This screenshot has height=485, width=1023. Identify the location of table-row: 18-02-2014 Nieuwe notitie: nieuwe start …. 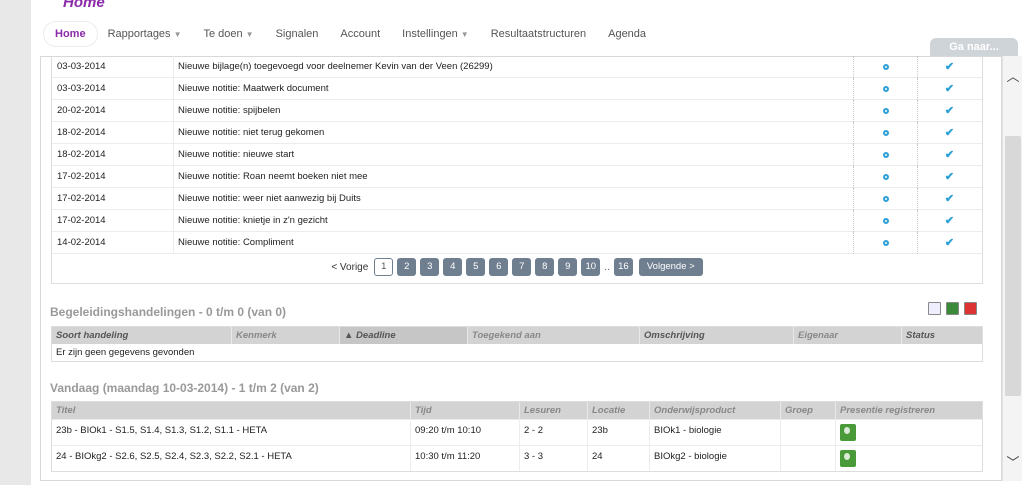
(517, 154).